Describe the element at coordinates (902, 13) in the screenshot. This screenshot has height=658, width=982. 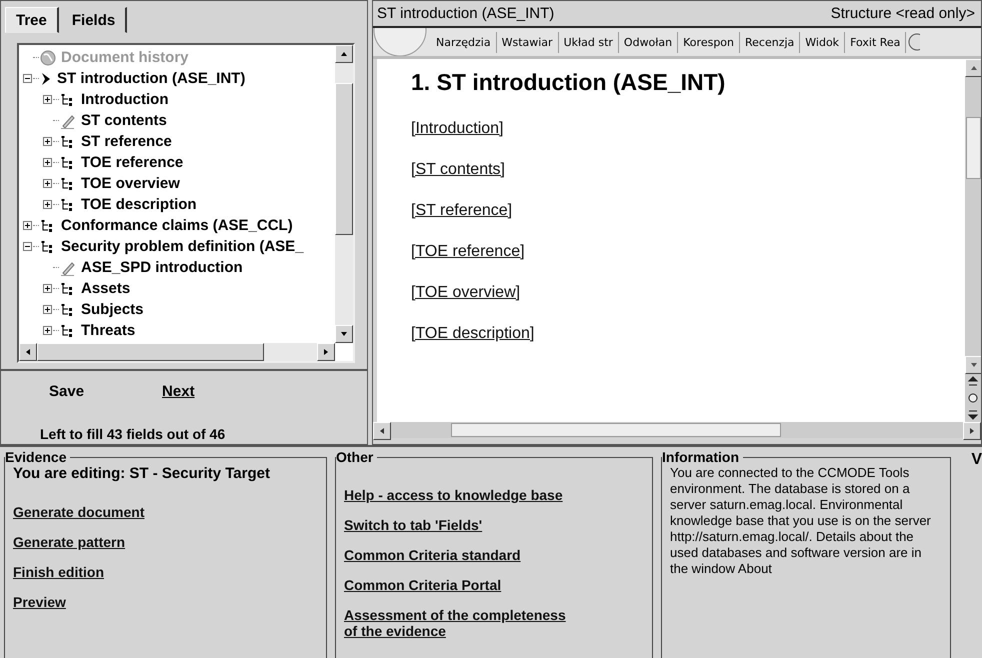
I see `mode-label: Structure <read only>` at that location.